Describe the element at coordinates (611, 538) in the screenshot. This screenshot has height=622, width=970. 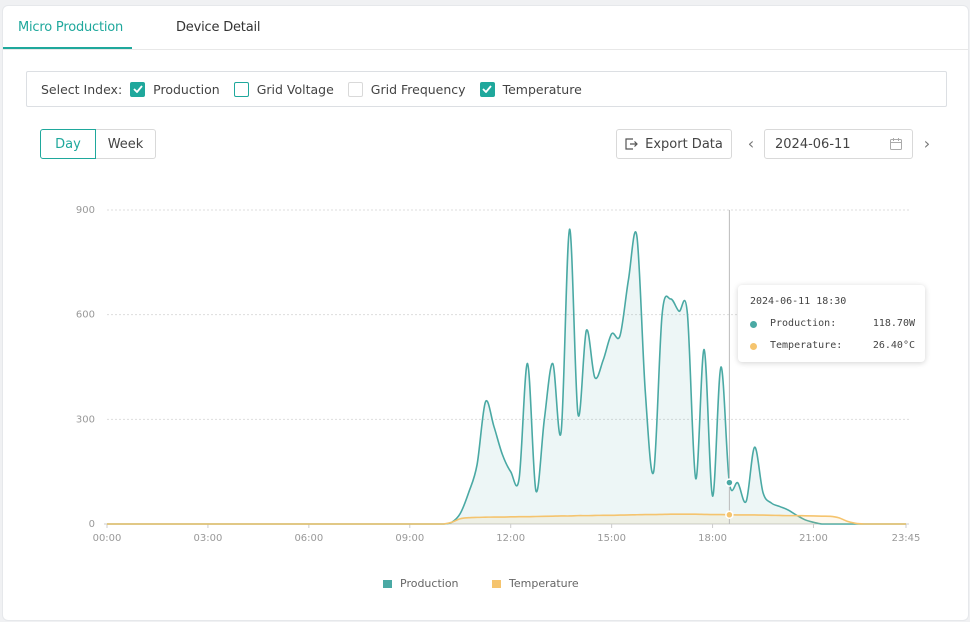
I see `x-tick-label: 15:00` at that location.